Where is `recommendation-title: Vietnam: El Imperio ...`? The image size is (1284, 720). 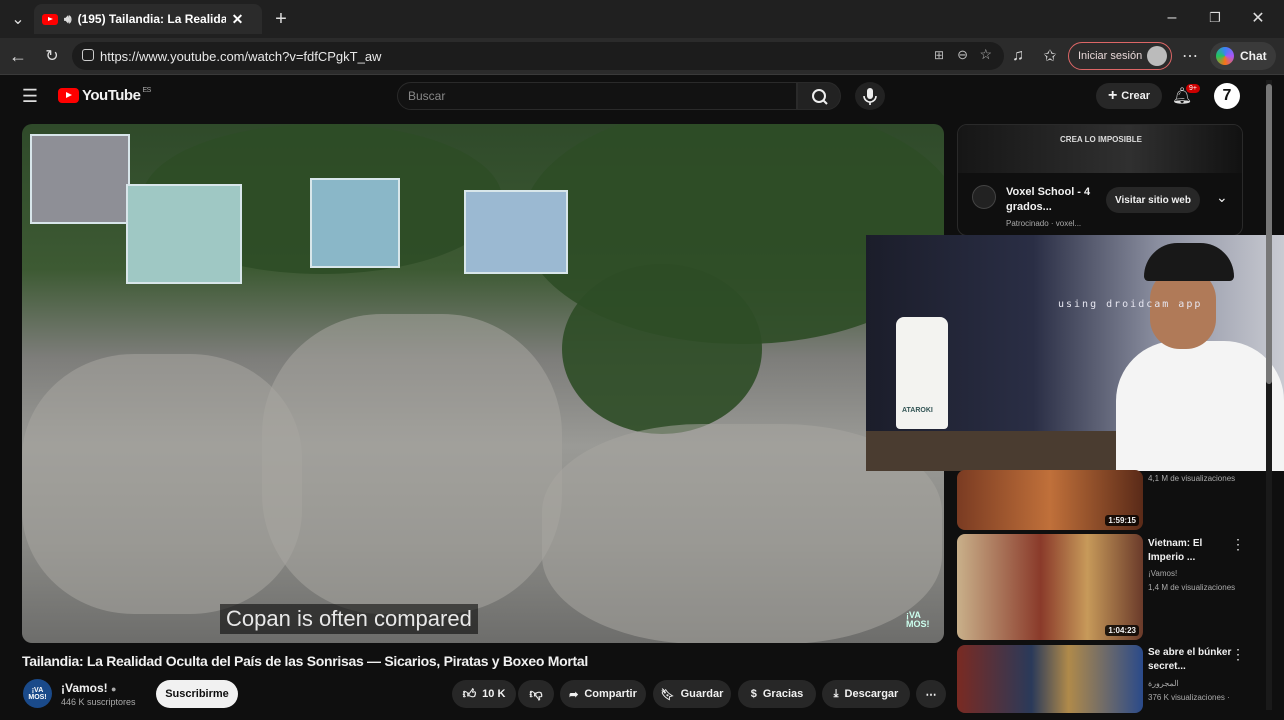 recommendation-title: Vietnam: El Imperio ... is located at coordinates (1191, 551).